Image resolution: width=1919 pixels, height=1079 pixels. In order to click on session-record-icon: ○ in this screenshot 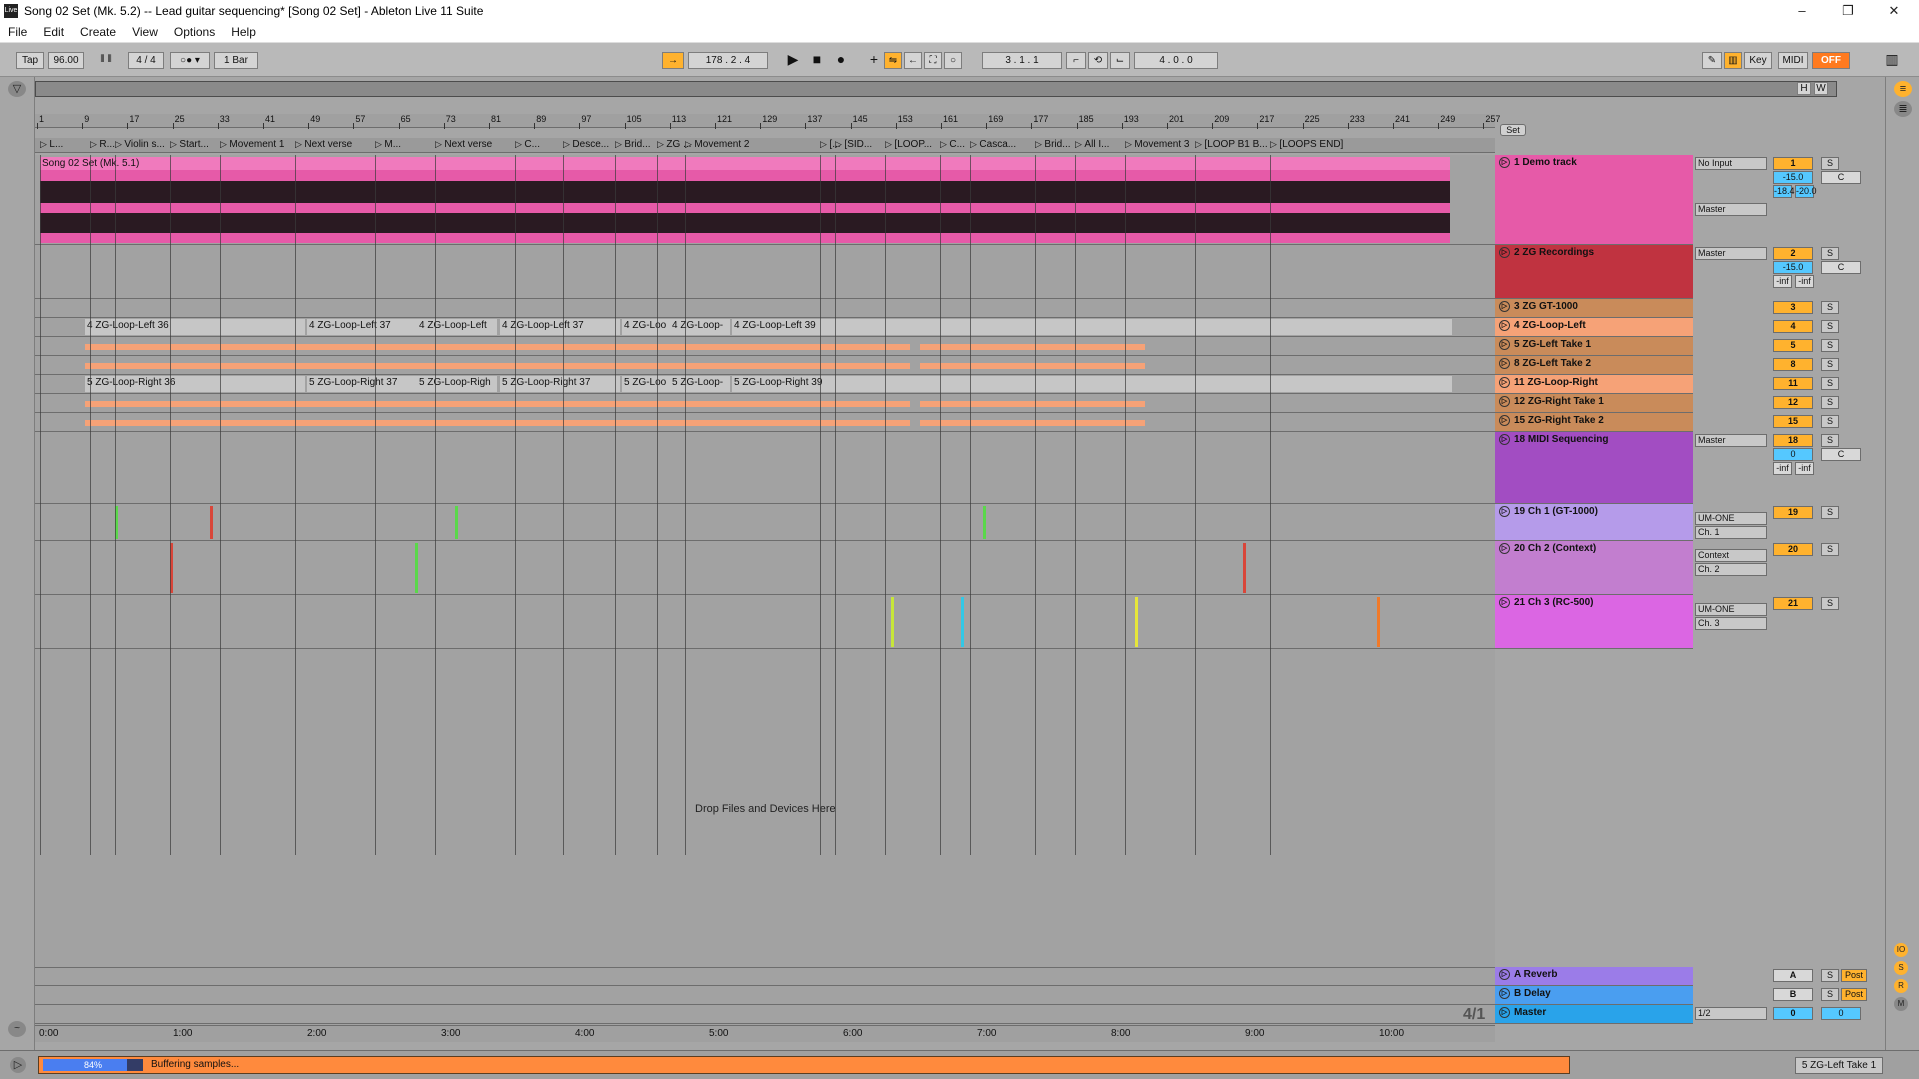, I will do `click(953, 60)`.